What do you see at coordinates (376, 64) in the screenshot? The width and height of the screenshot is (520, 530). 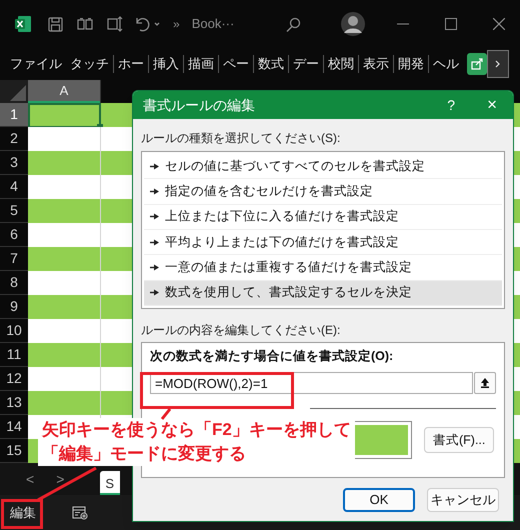 I see `ribbon-tab: 表示` at bounding box center [376, 64].